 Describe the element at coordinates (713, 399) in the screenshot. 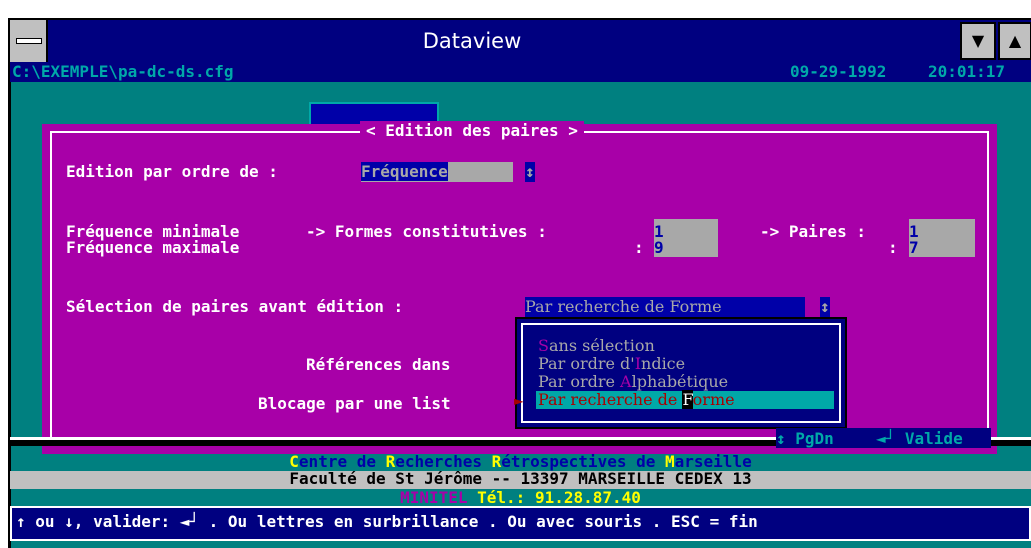

I see `option-text: orme` at that location.